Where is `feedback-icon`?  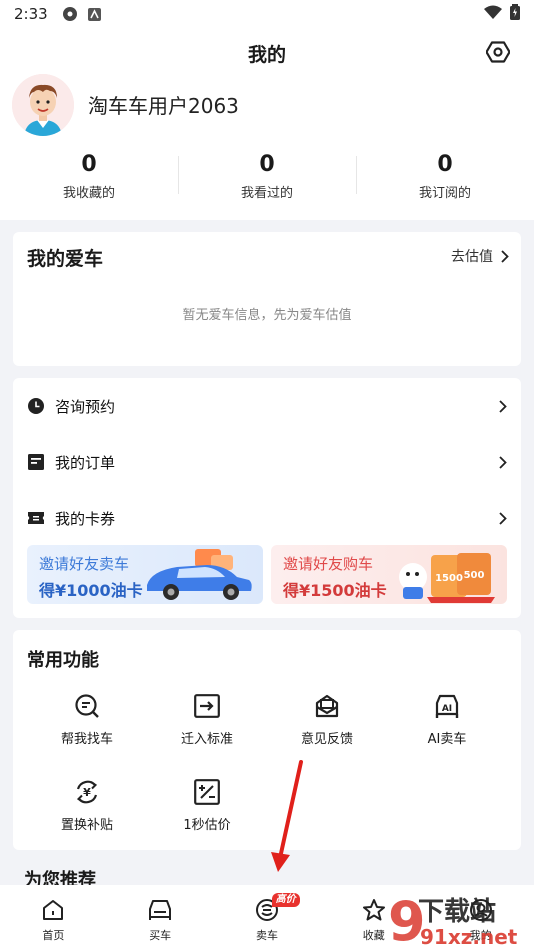 feedback-icon is located at coordinates (327, 706).